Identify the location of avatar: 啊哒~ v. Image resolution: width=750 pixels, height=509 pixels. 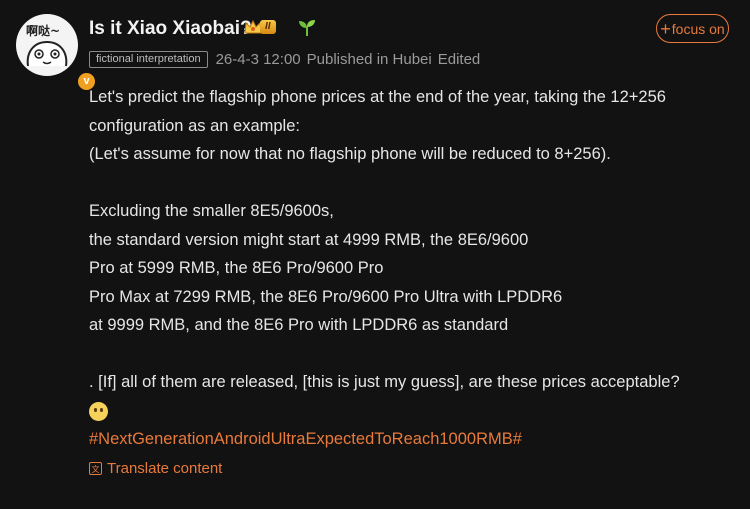
(56, 53).